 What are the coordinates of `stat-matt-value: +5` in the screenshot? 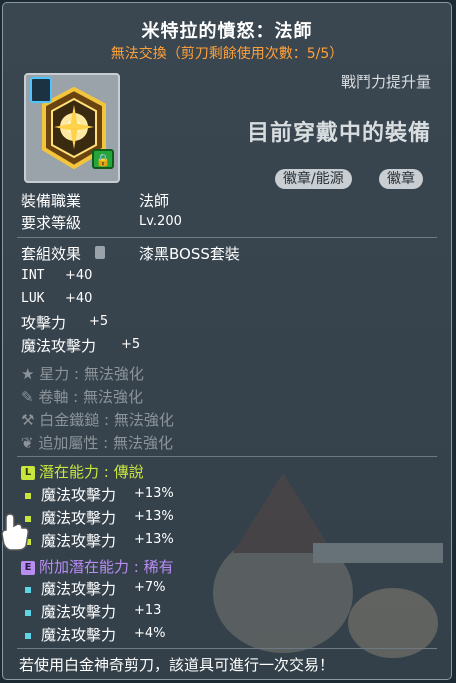 It's located at (131, 344).